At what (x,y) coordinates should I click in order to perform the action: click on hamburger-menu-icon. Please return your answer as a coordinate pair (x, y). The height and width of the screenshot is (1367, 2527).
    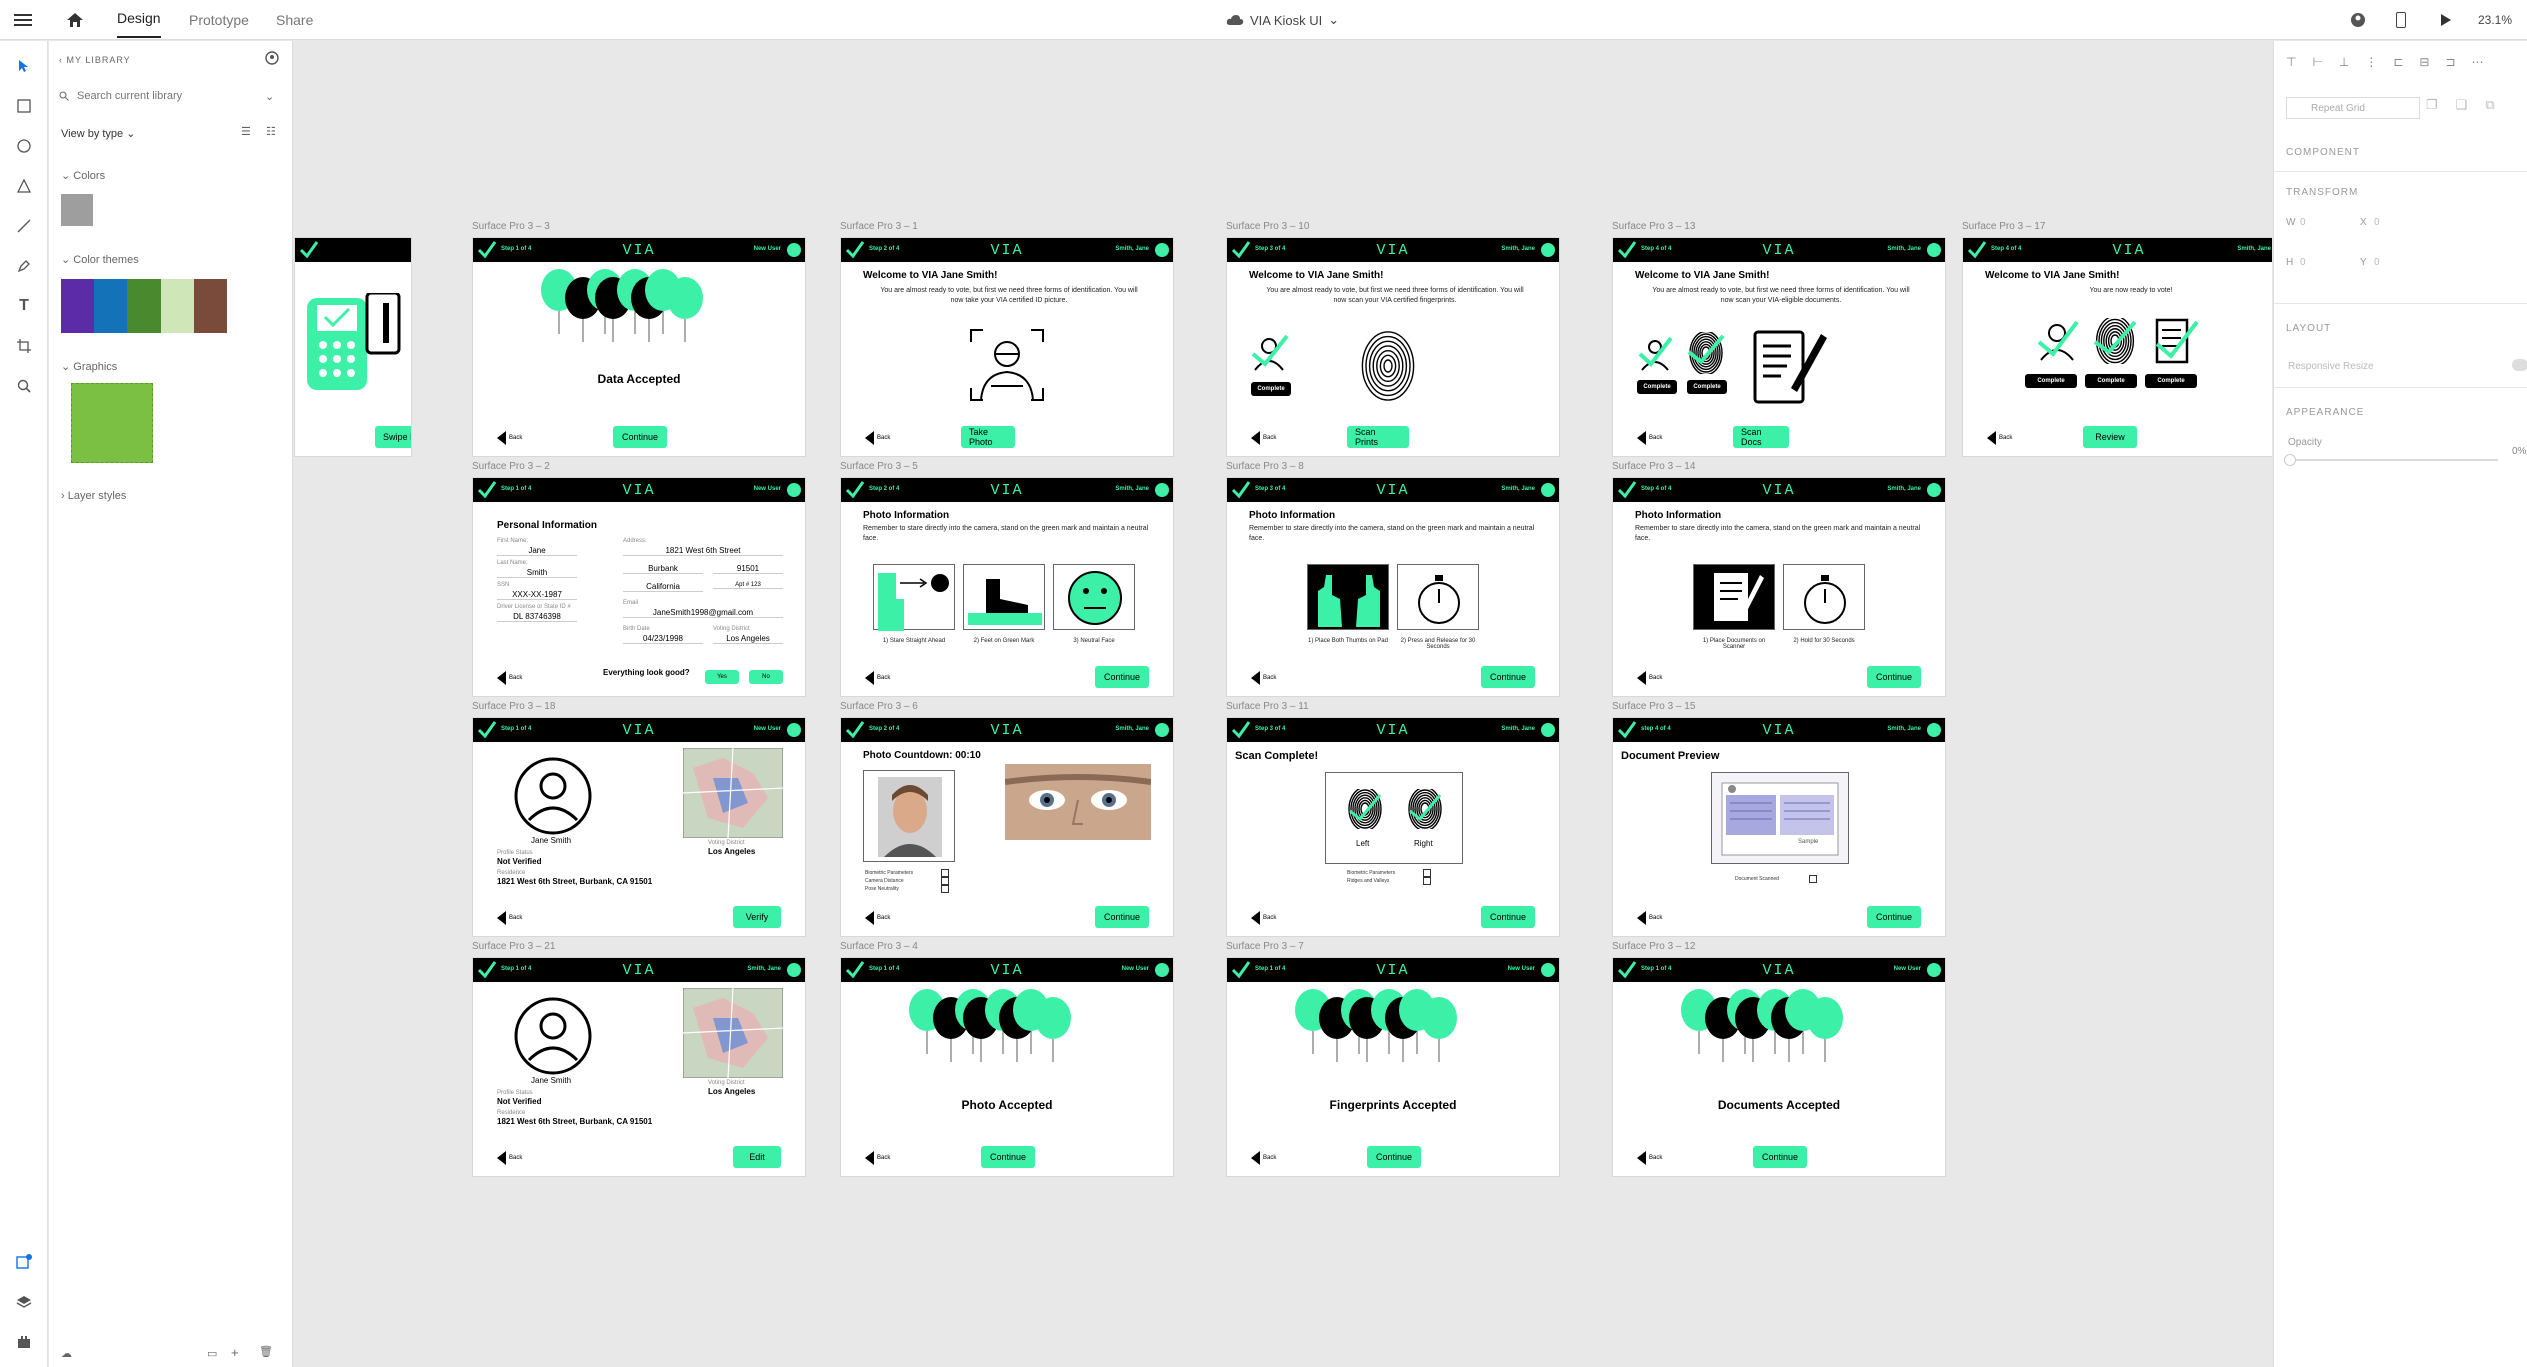
    Looking at the image, I should click on (23, 20).